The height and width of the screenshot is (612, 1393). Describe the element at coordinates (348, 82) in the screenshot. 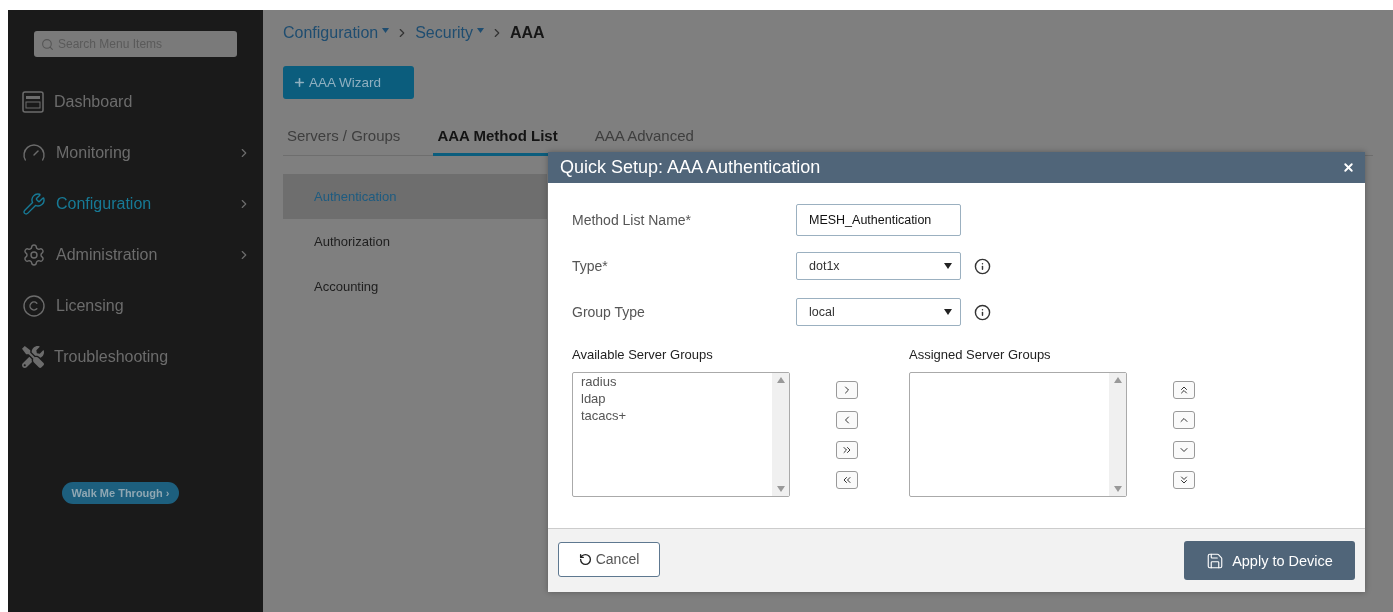

I see `aaa-wizard-button: AAA Wizard` at that location.